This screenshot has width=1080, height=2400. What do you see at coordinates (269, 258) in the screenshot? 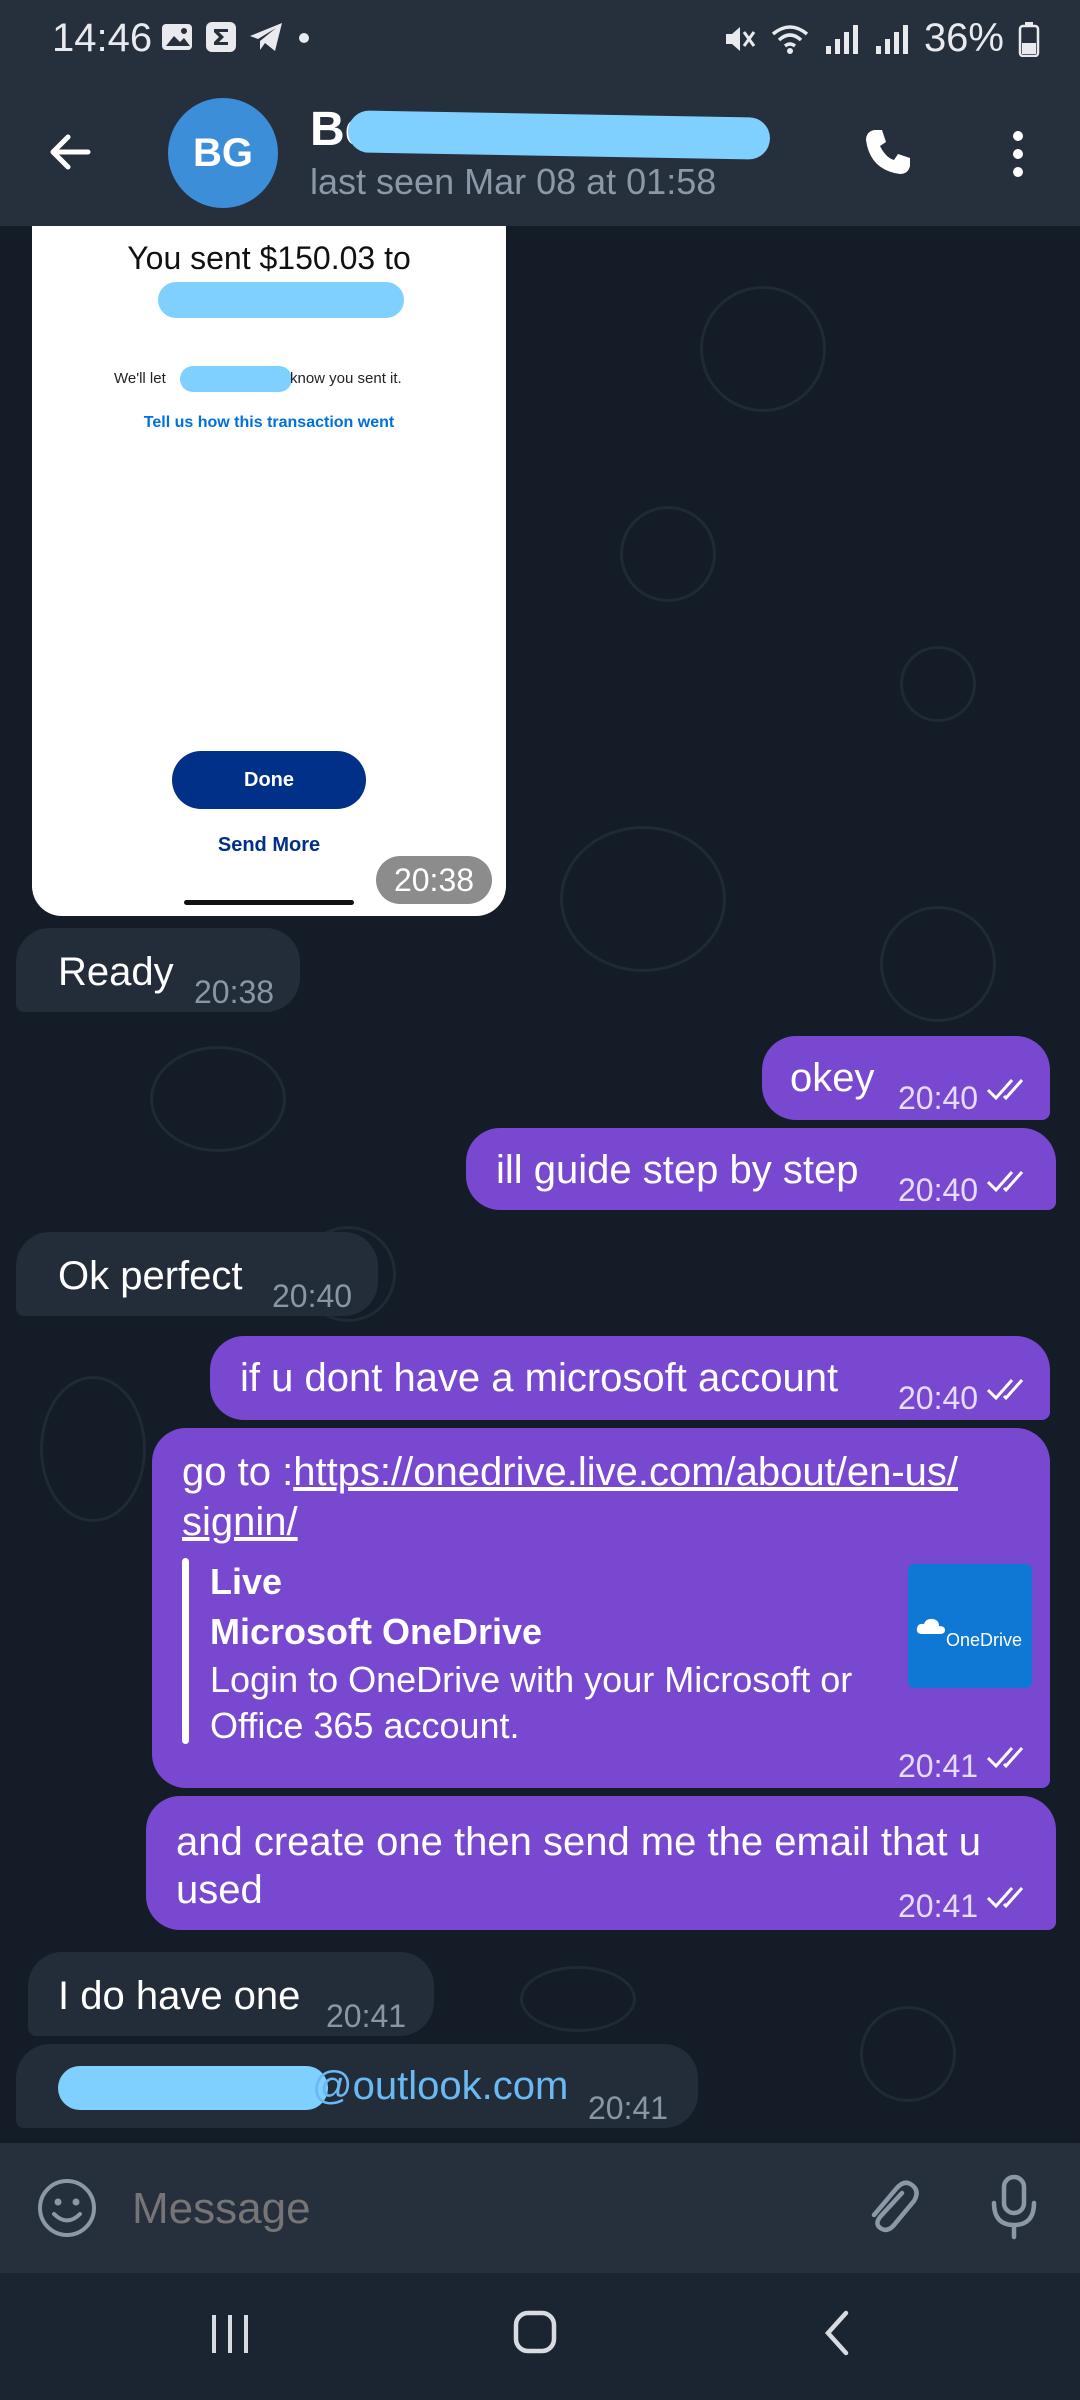
I see `sent-amount-text: You sent $150.03 to` at bounding box center [269, 258].